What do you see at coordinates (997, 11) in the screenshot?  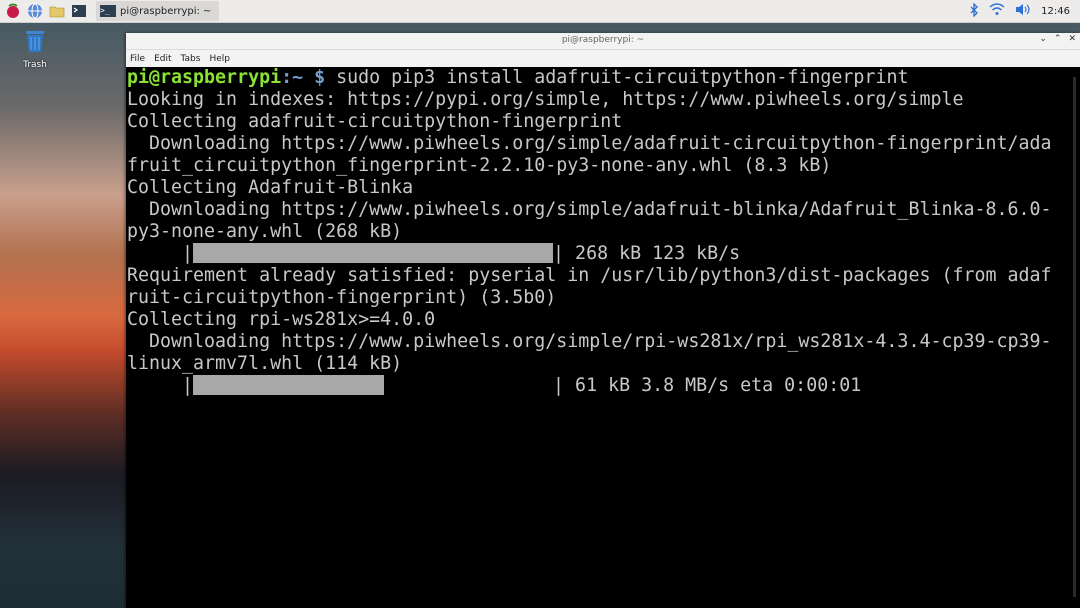 I see `wifi-icon` at bounding box center [997, 11].